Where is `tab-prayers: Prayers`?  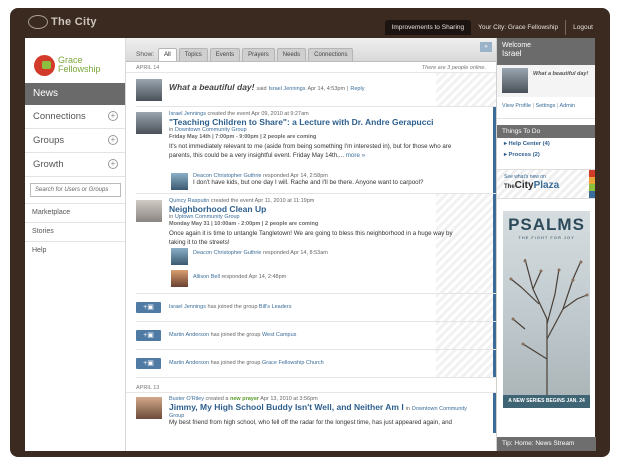
tab-prayers: Prayers is located at coordinates (258, 54).